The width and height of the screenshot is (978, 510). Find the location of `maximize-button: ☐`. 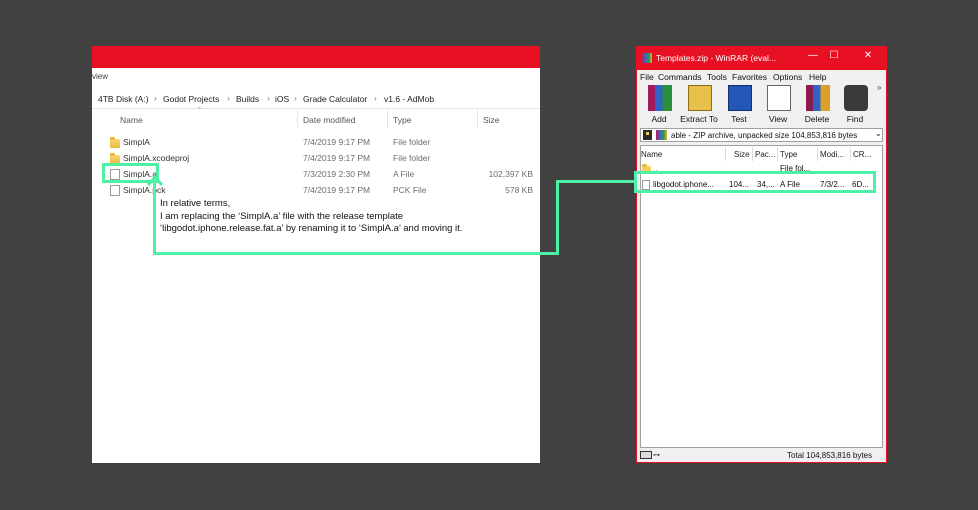

maximize-button: ☐ is located at coordinates (834, 55).